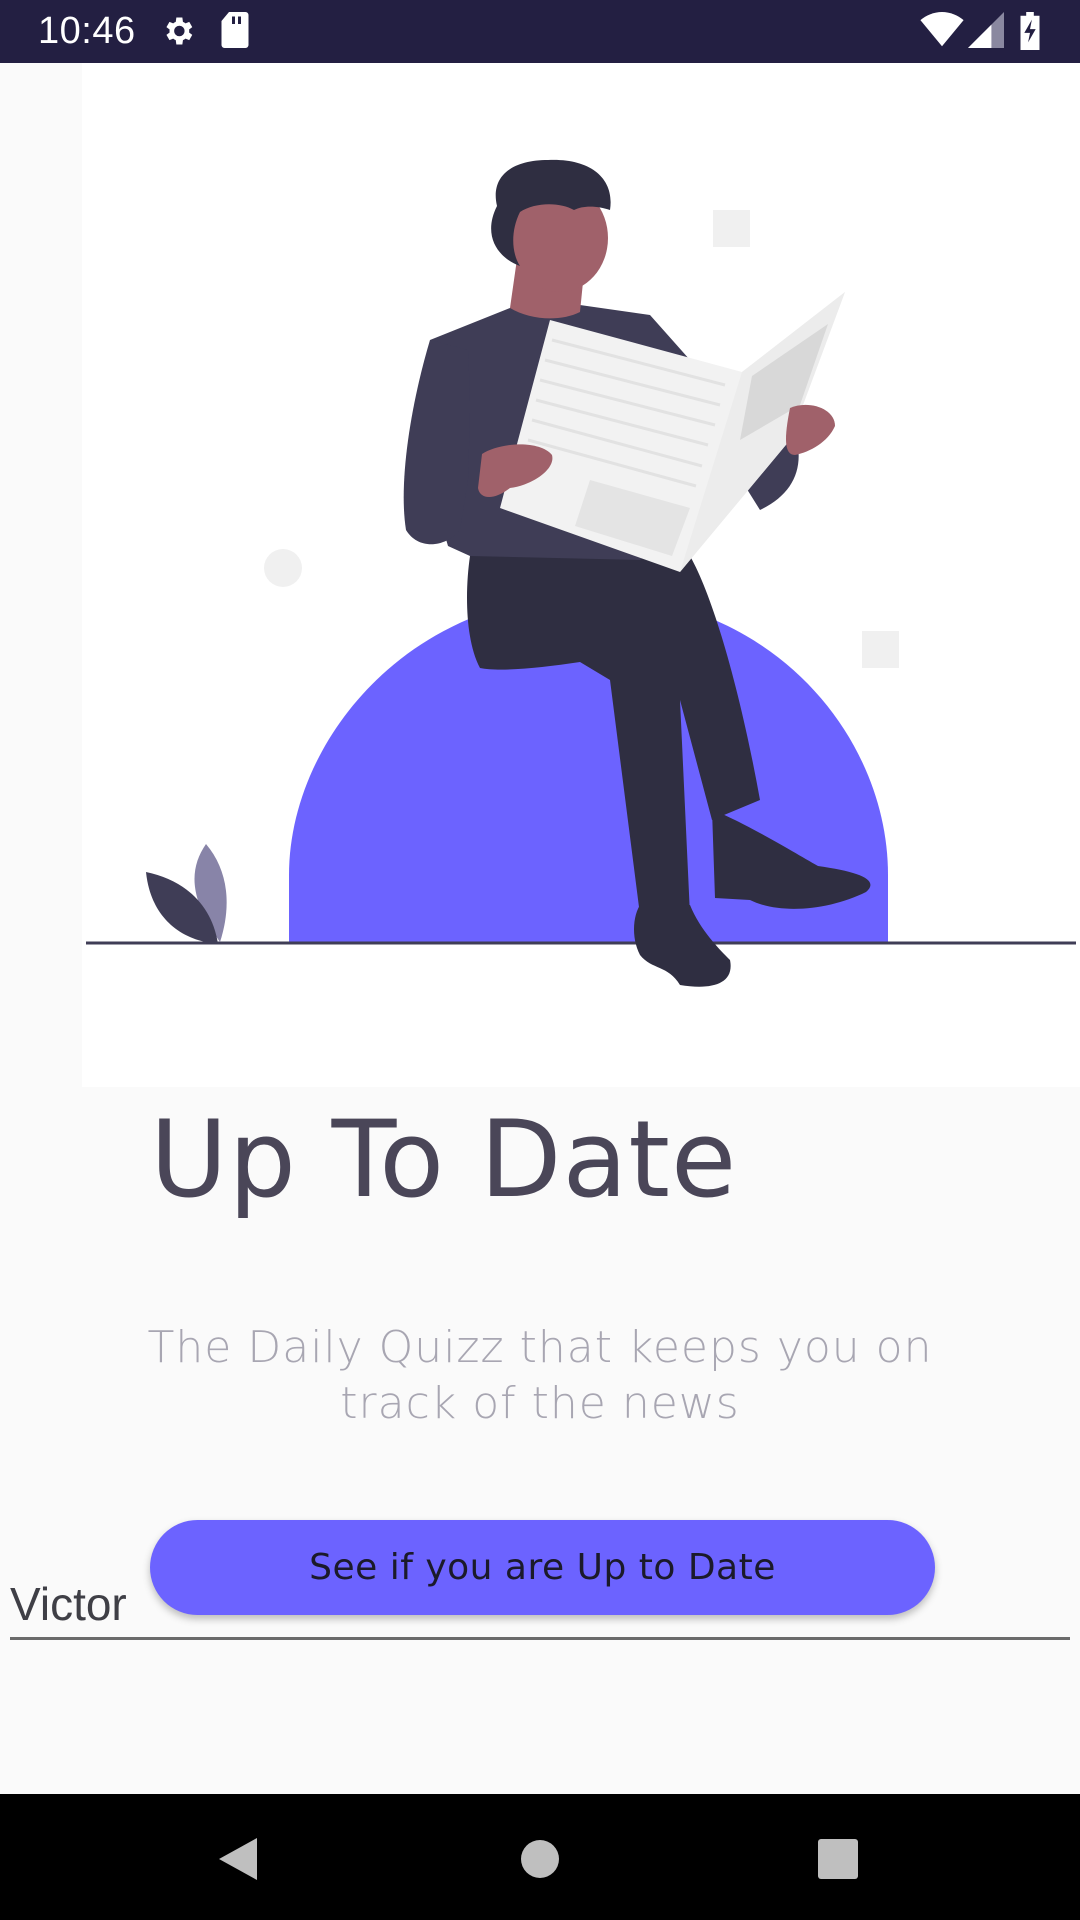  I want to click on start-quiz-button-label: See if you are Up to Date, so click(542, 1567).